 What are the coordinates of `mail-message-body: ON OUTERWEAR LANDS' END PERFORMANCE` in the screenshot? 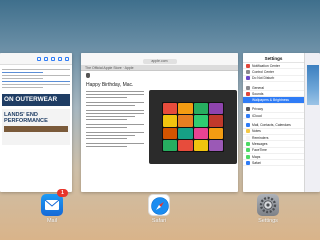 It's located at (36, 105).